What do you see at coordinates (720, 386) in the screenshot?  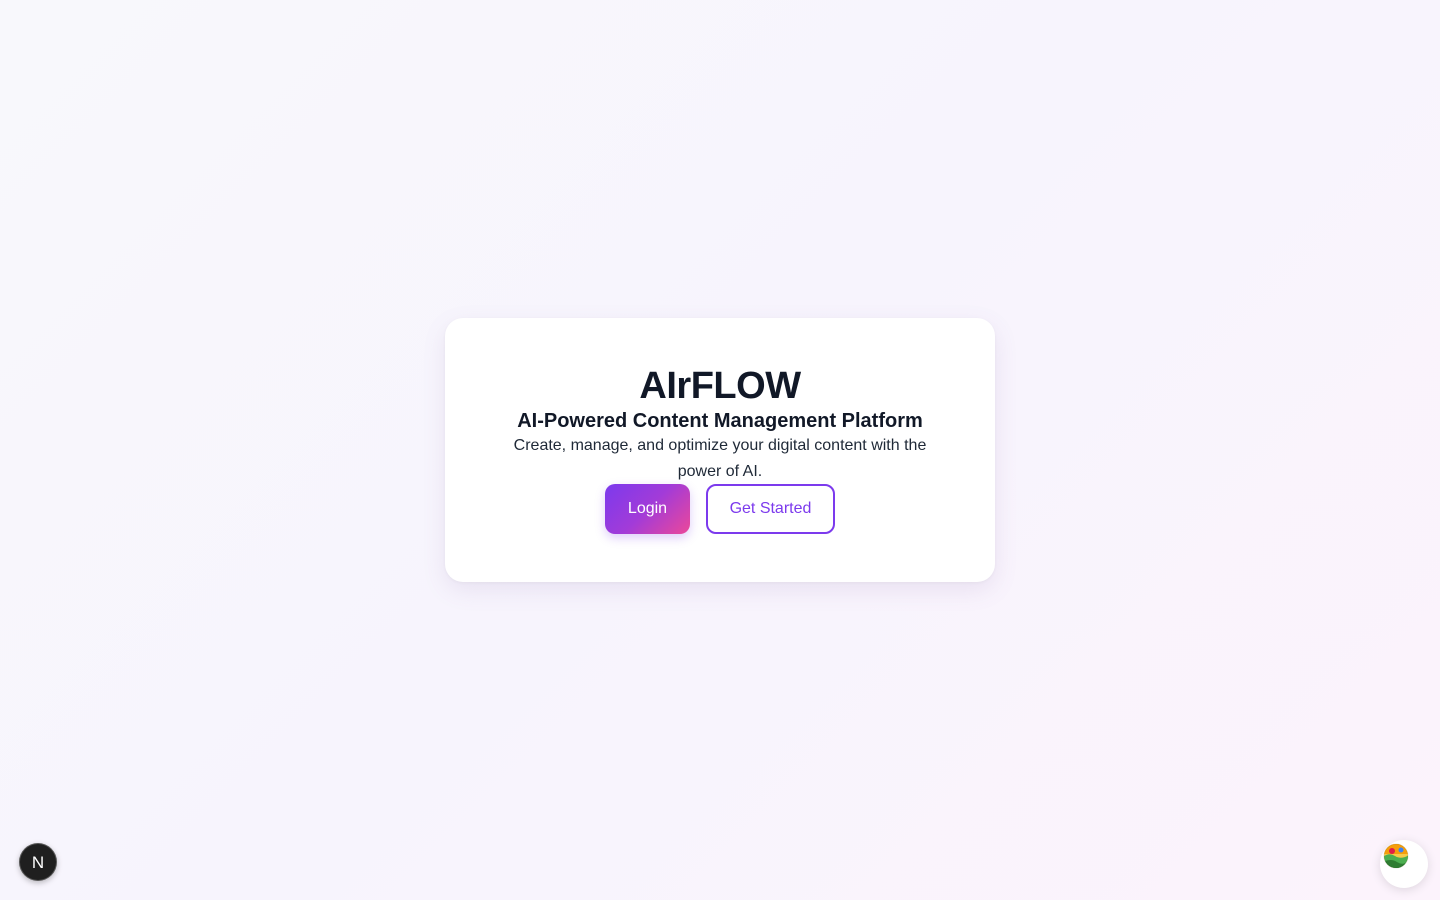 I see `brand-title: AIrFLOW` at bounding box center [720, 386].